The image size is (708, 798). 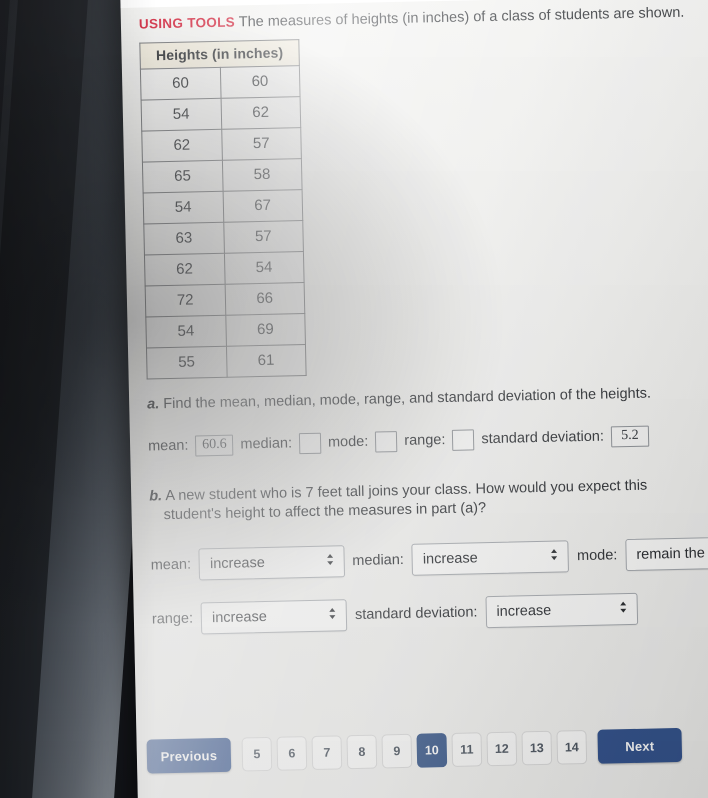 I want to click on range-dropdown: increase, so click(x=274, y=617).